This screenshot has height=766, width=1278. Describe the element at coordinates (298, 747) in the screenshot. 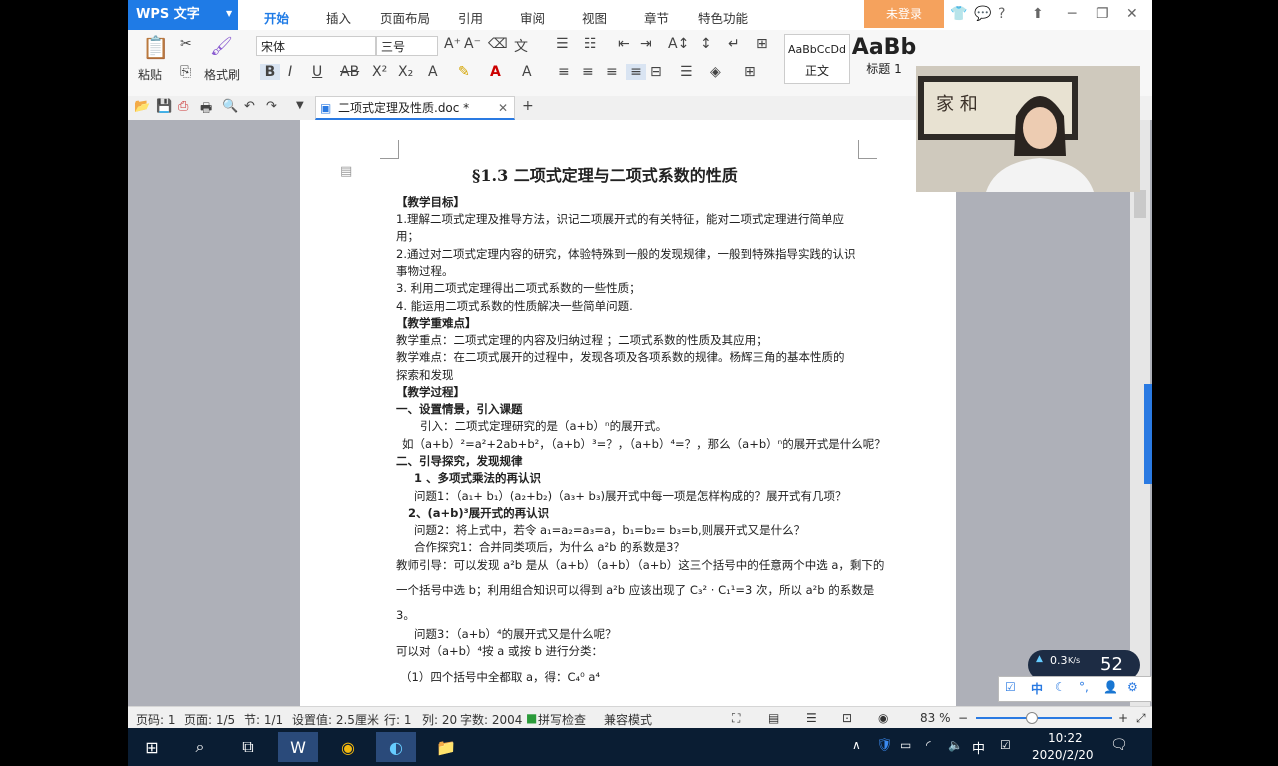

I see `wps-taskbar-icon: W` at that location.